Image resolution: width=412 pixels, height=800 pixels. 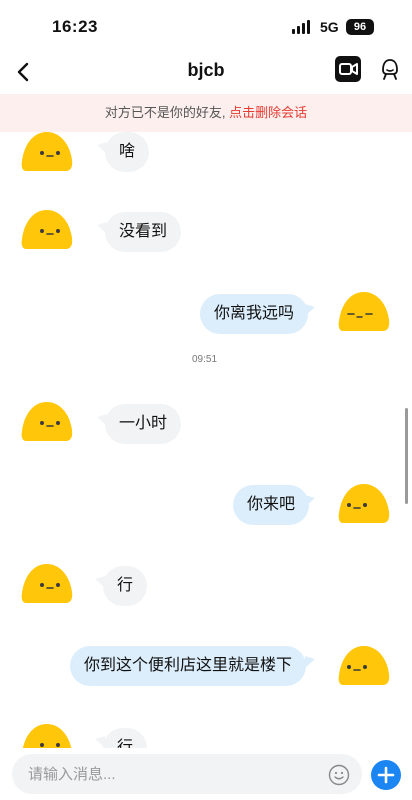 What do you see at coordinates (143, 232) in the screenshot?
I see `message-bubble-incoming: 没看到` at bounding box center [143, 232].